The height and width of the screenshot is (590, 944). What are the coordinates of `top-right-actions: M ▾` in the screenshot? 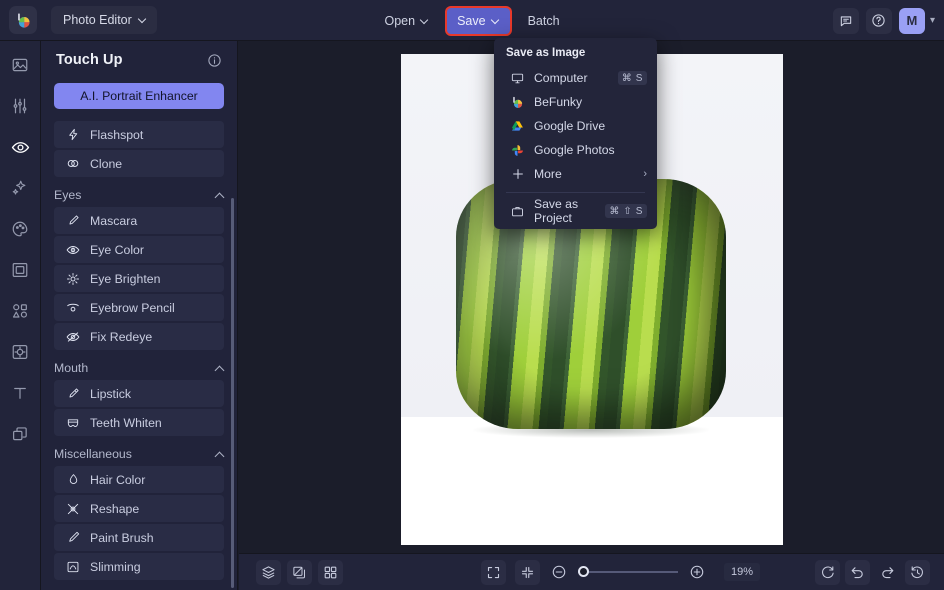 It's located at (883, 20).